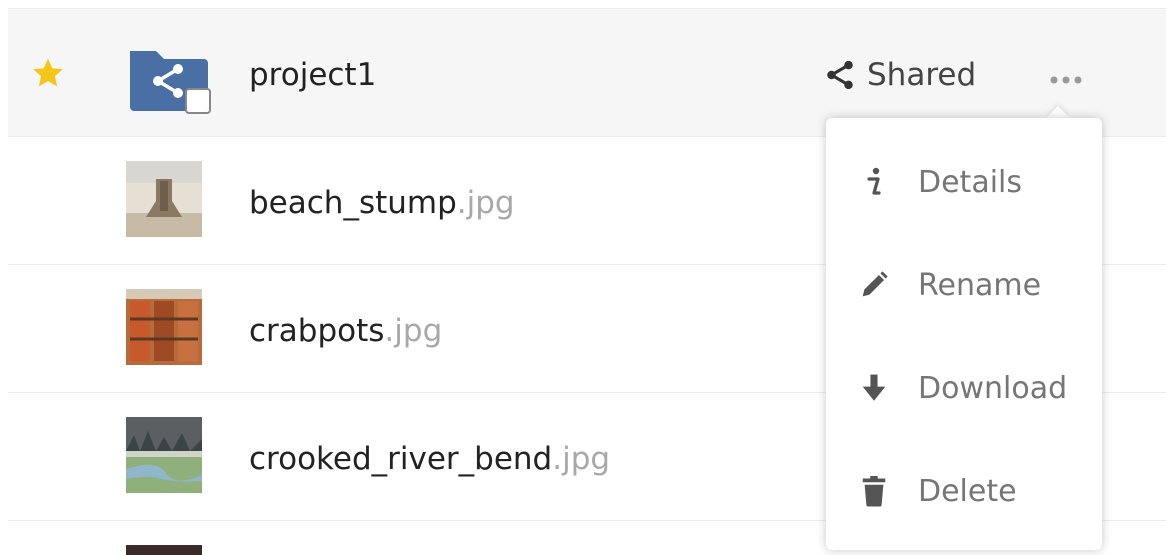  Describe the element at coordinates (353, 203) in the screenshot. I see `file-basename: beach_stump` at that location.